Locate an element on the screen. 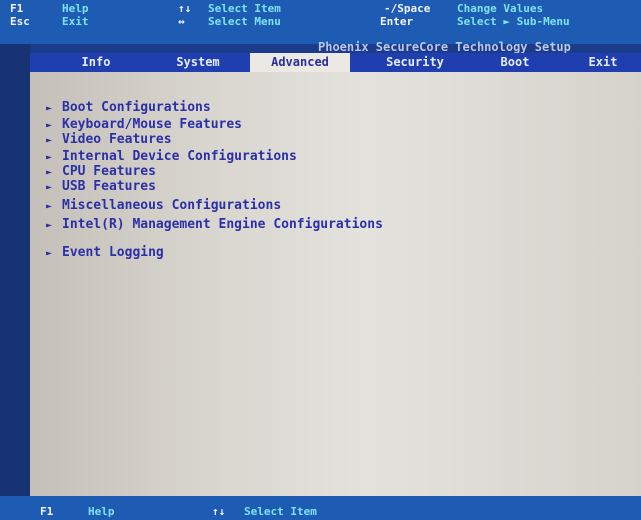 The image size is (641, 520). menu-item-boot-configurations: ► Boot Configurations is located at coordinates (128, 107).